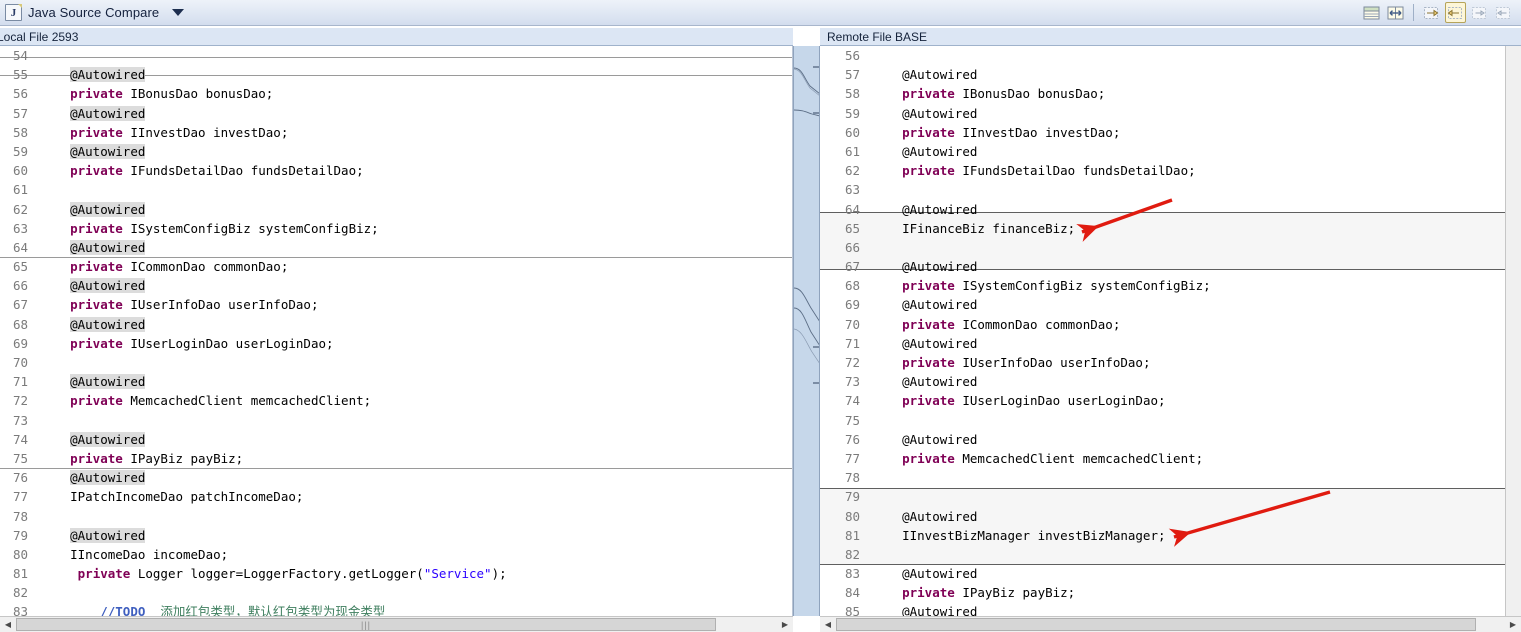  What do you see at coordinates (396, 93) in the screenshot?
I see `code-line: 56 private IBonusDao bonusDao;` at bounding box center [396, 93].